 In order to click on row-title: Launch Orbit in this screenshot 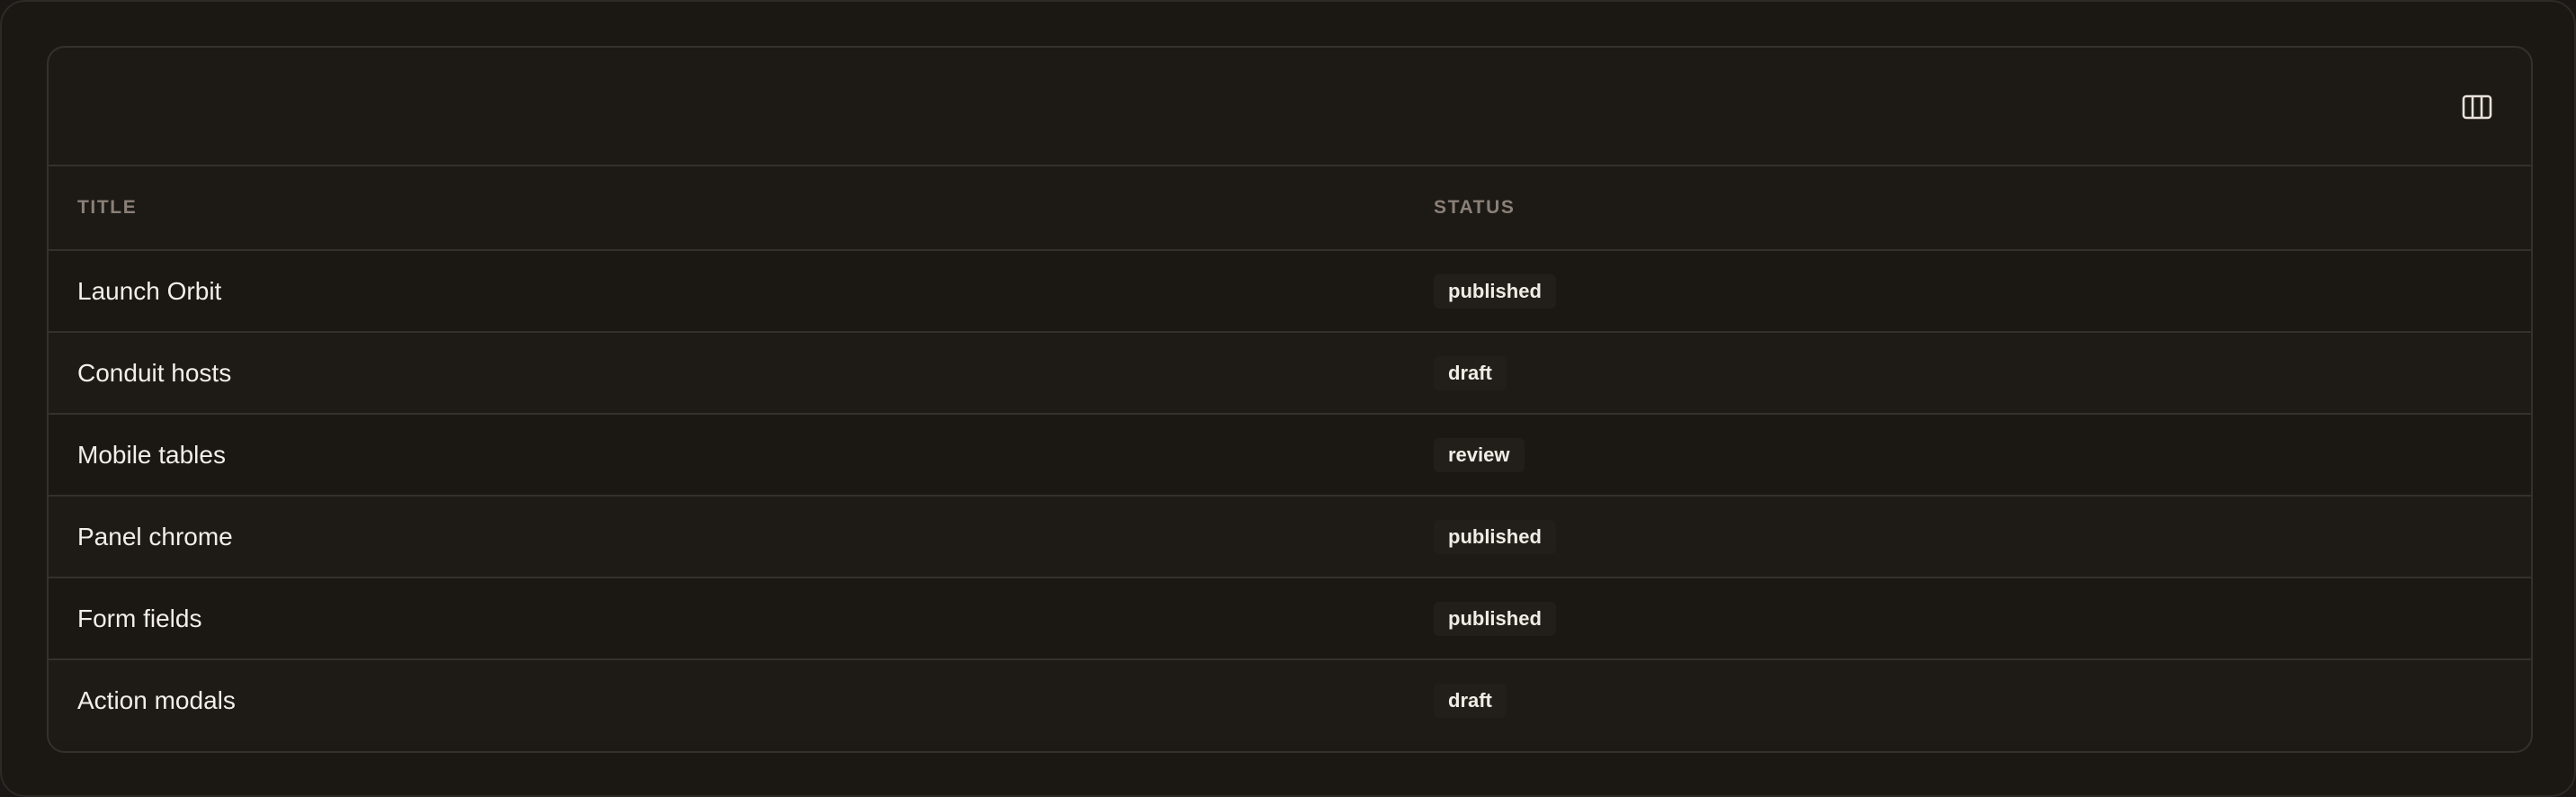, I will do `click(149, 290)`.